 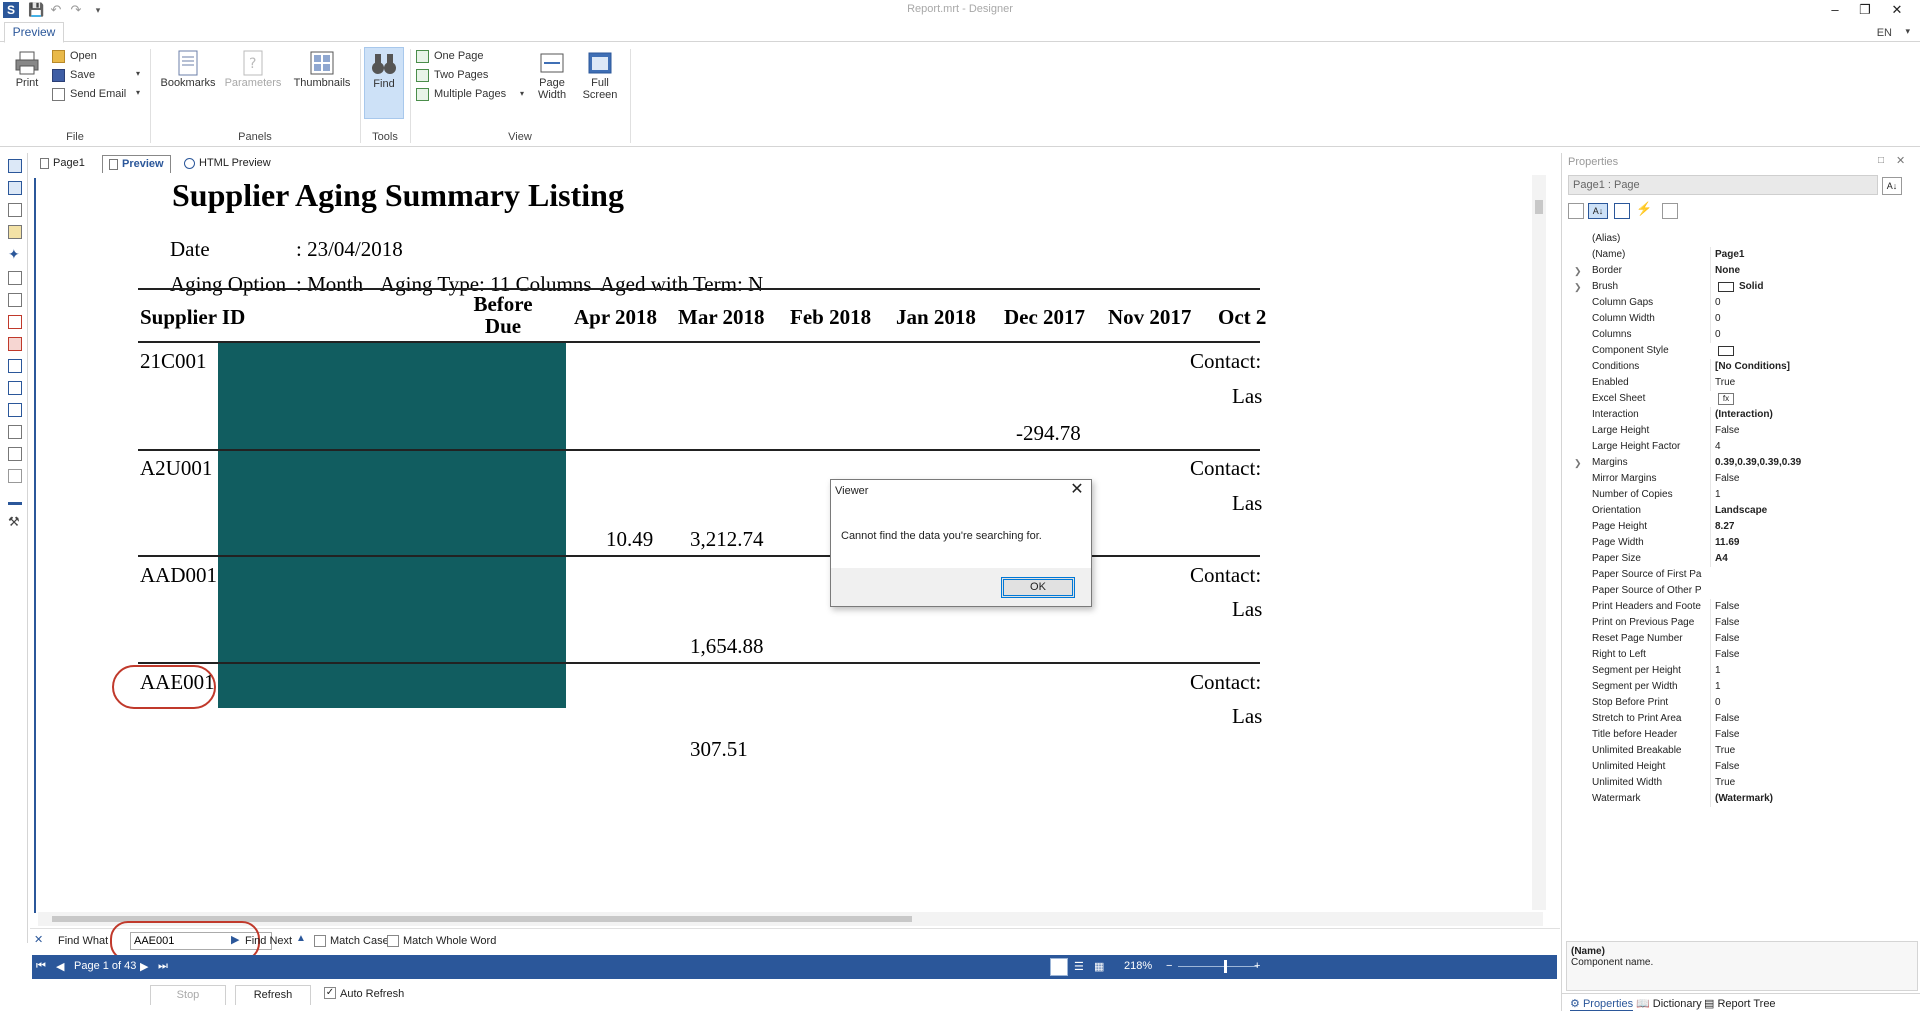 I want to click on property-value: Page1, so click(x=1805, y=255).